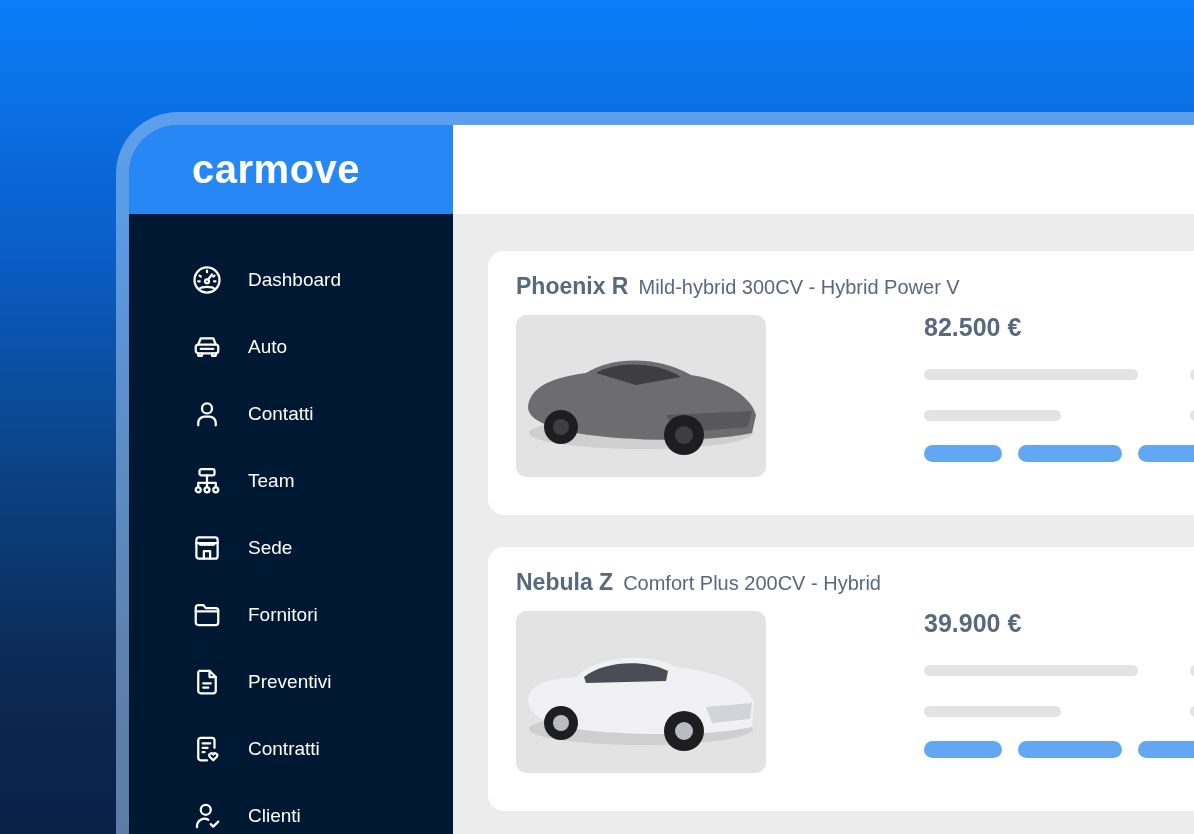 This screenshot has height=834, width=1194. What do you see at coordinates (799, 287) in the screenshot?
I see `car-trim: Mild-hybrid 300CV - Hybrid Power V` at bounding box center [799, 287].